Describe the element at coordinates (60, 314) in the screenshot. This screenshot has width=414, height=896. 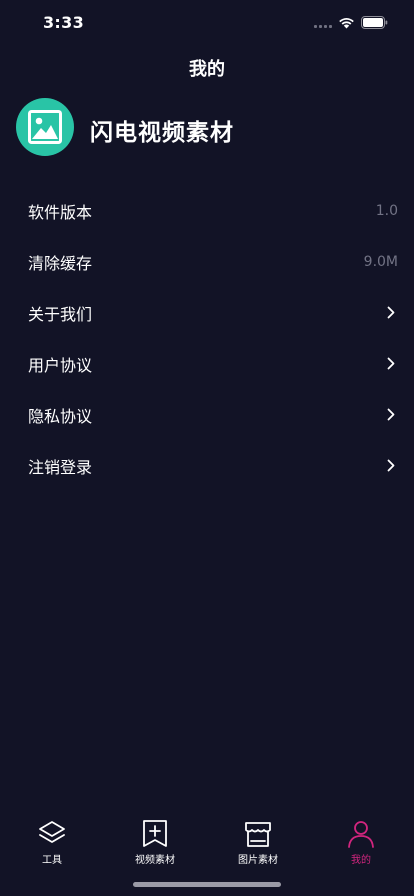
I see `menu-item-label: 关于我们` at that location.